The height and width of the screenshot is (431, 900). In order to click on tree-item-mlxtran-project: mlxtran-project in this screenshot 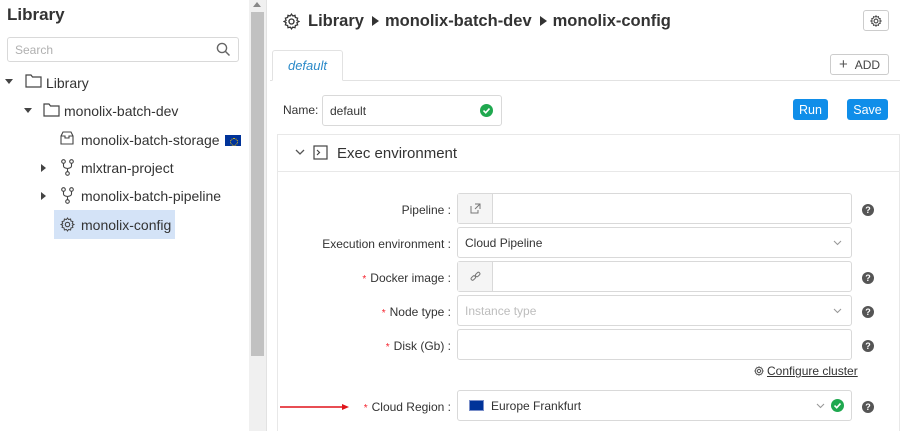, I will do `click(127, 168)`.